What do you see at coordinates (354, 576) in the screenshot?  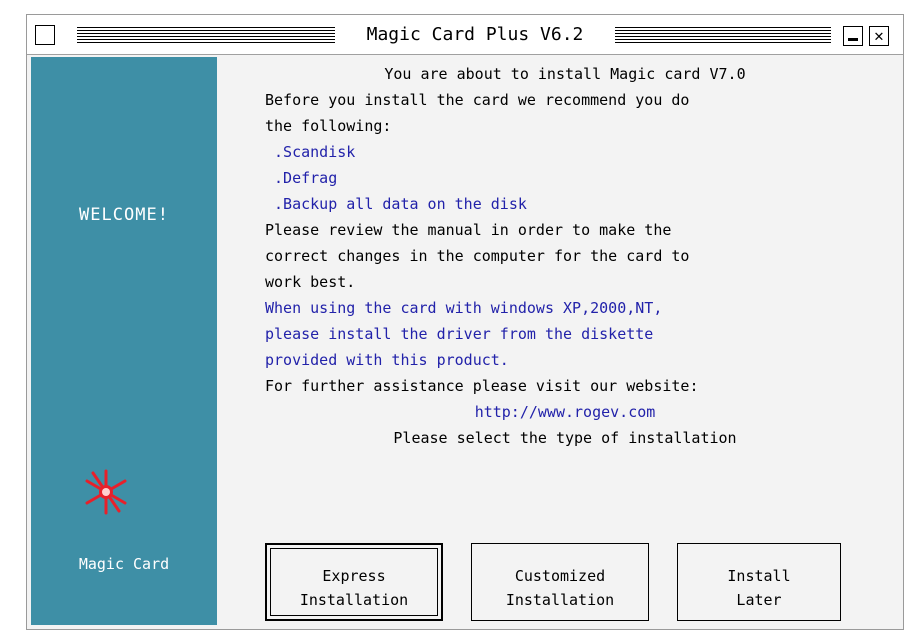 I see `button-label: Express` at bounding box center [354, 576].